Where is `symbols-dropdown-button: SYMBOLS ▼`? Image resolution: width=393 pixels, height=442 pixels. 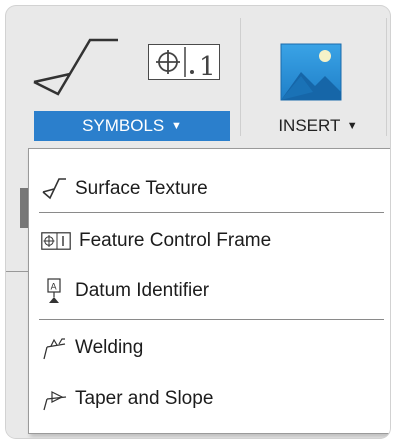
symbols-dropdown-button: SYMBOLS ▼ is located at coordinates (132, 126).